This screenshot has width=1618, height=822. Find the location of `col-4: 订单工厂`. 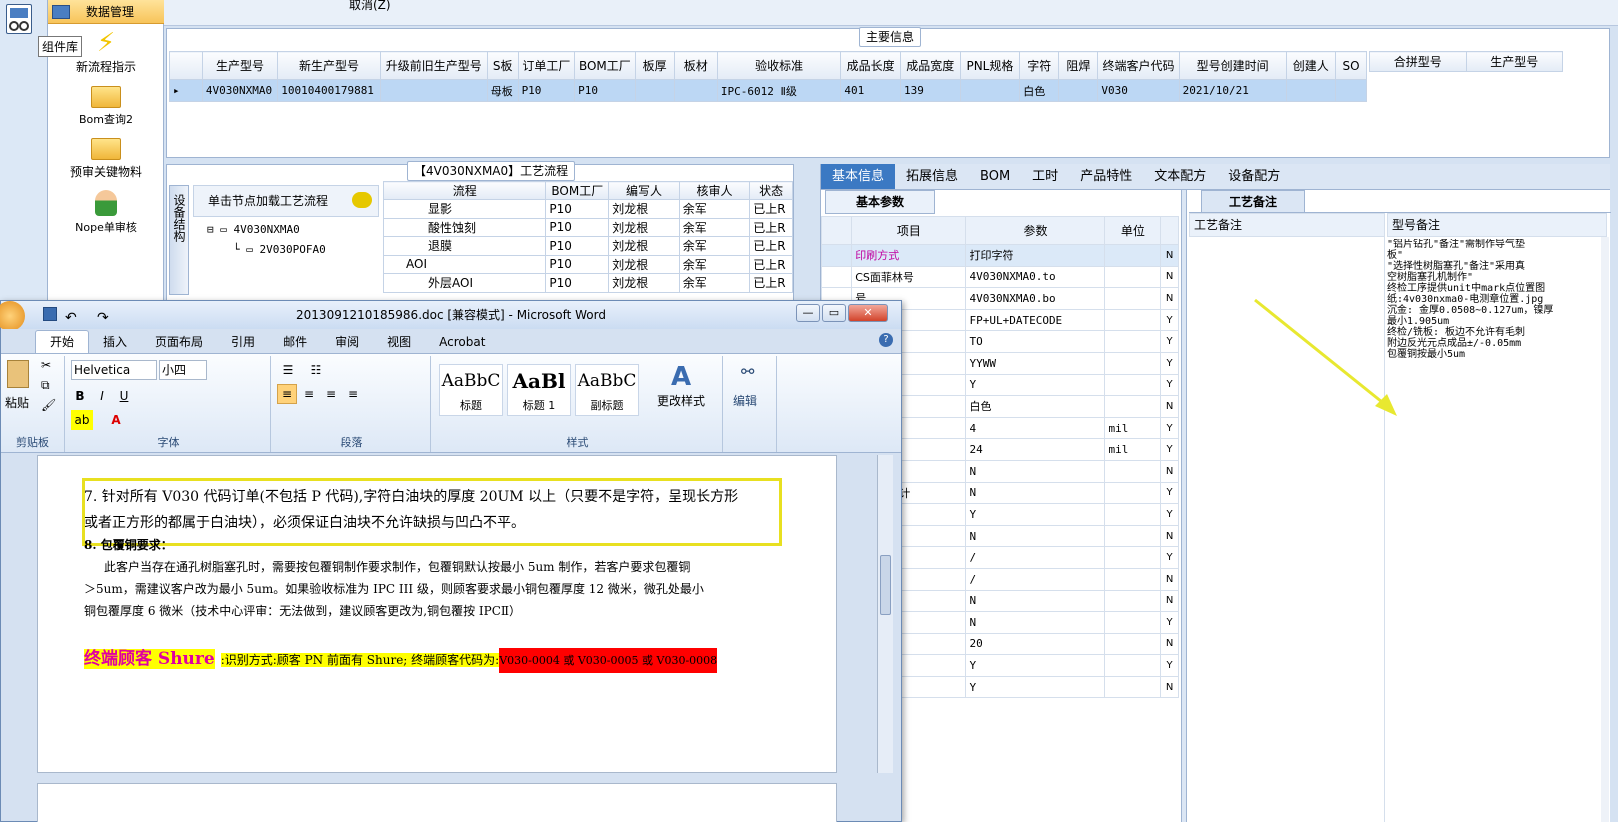

col-4: 订单工厂 is located at coordinates (546, 65).